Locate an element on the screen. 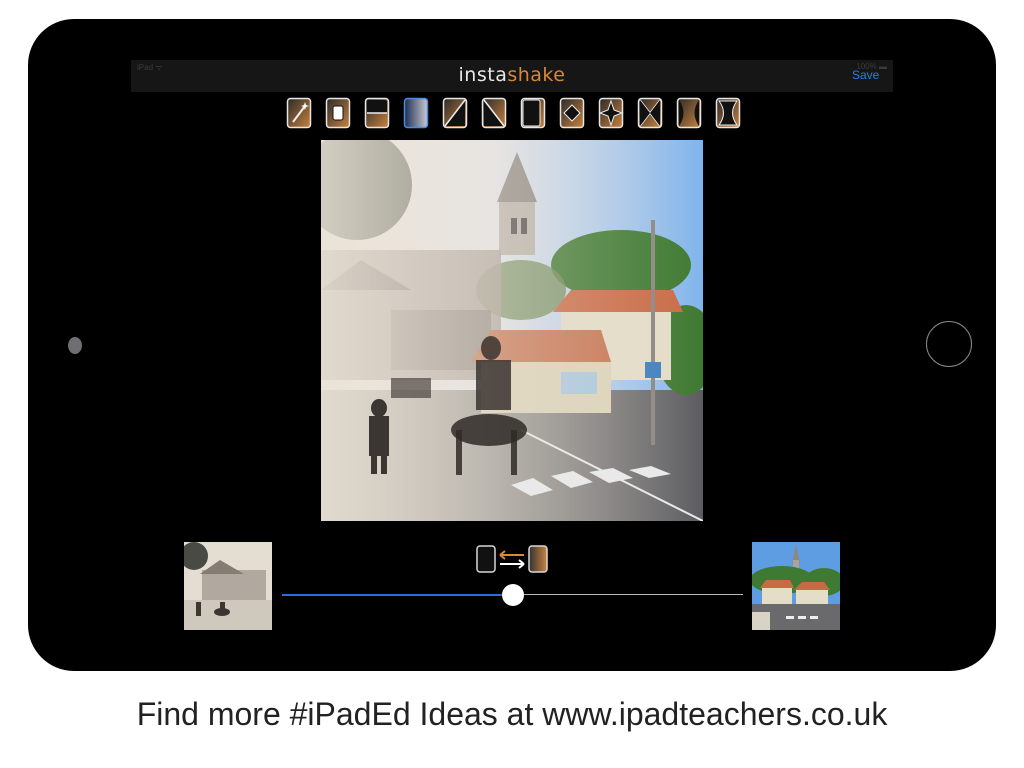 This screenshot has height=768, width=1024. star-transition-icon is located at coordinates (611, 113).